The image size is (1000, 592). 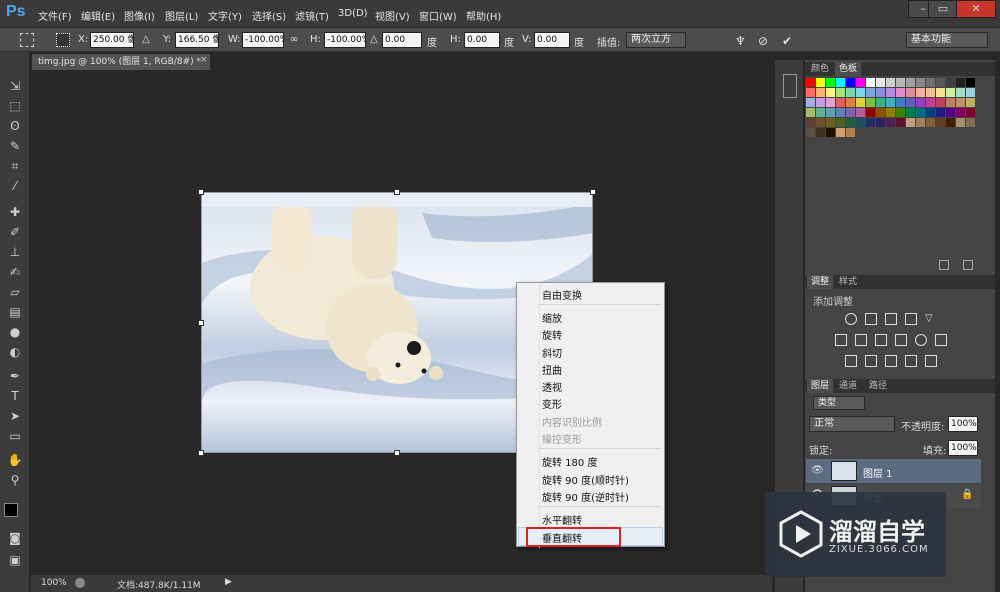 I want to click on menu-item-scale: 缩放, so click(x=552, y=317).